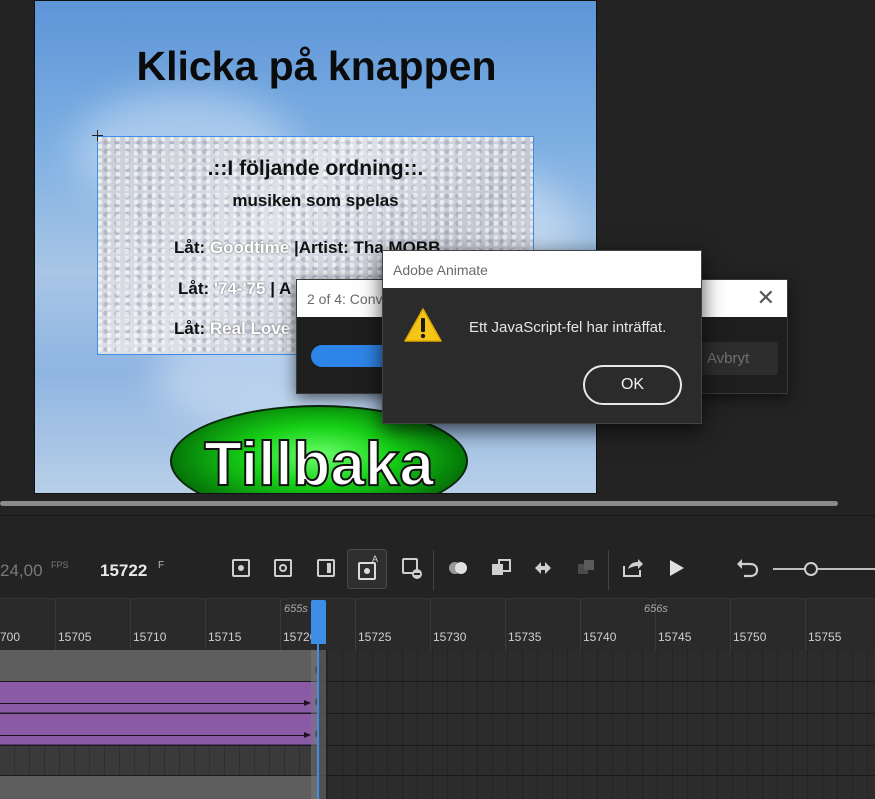 Image resolution: width=875 pixels, height=799 pixels. What do you see at coordinates (60, 565) in the screenshot?
I see `fps-unit: FPS` at bounding box center [60, 565].